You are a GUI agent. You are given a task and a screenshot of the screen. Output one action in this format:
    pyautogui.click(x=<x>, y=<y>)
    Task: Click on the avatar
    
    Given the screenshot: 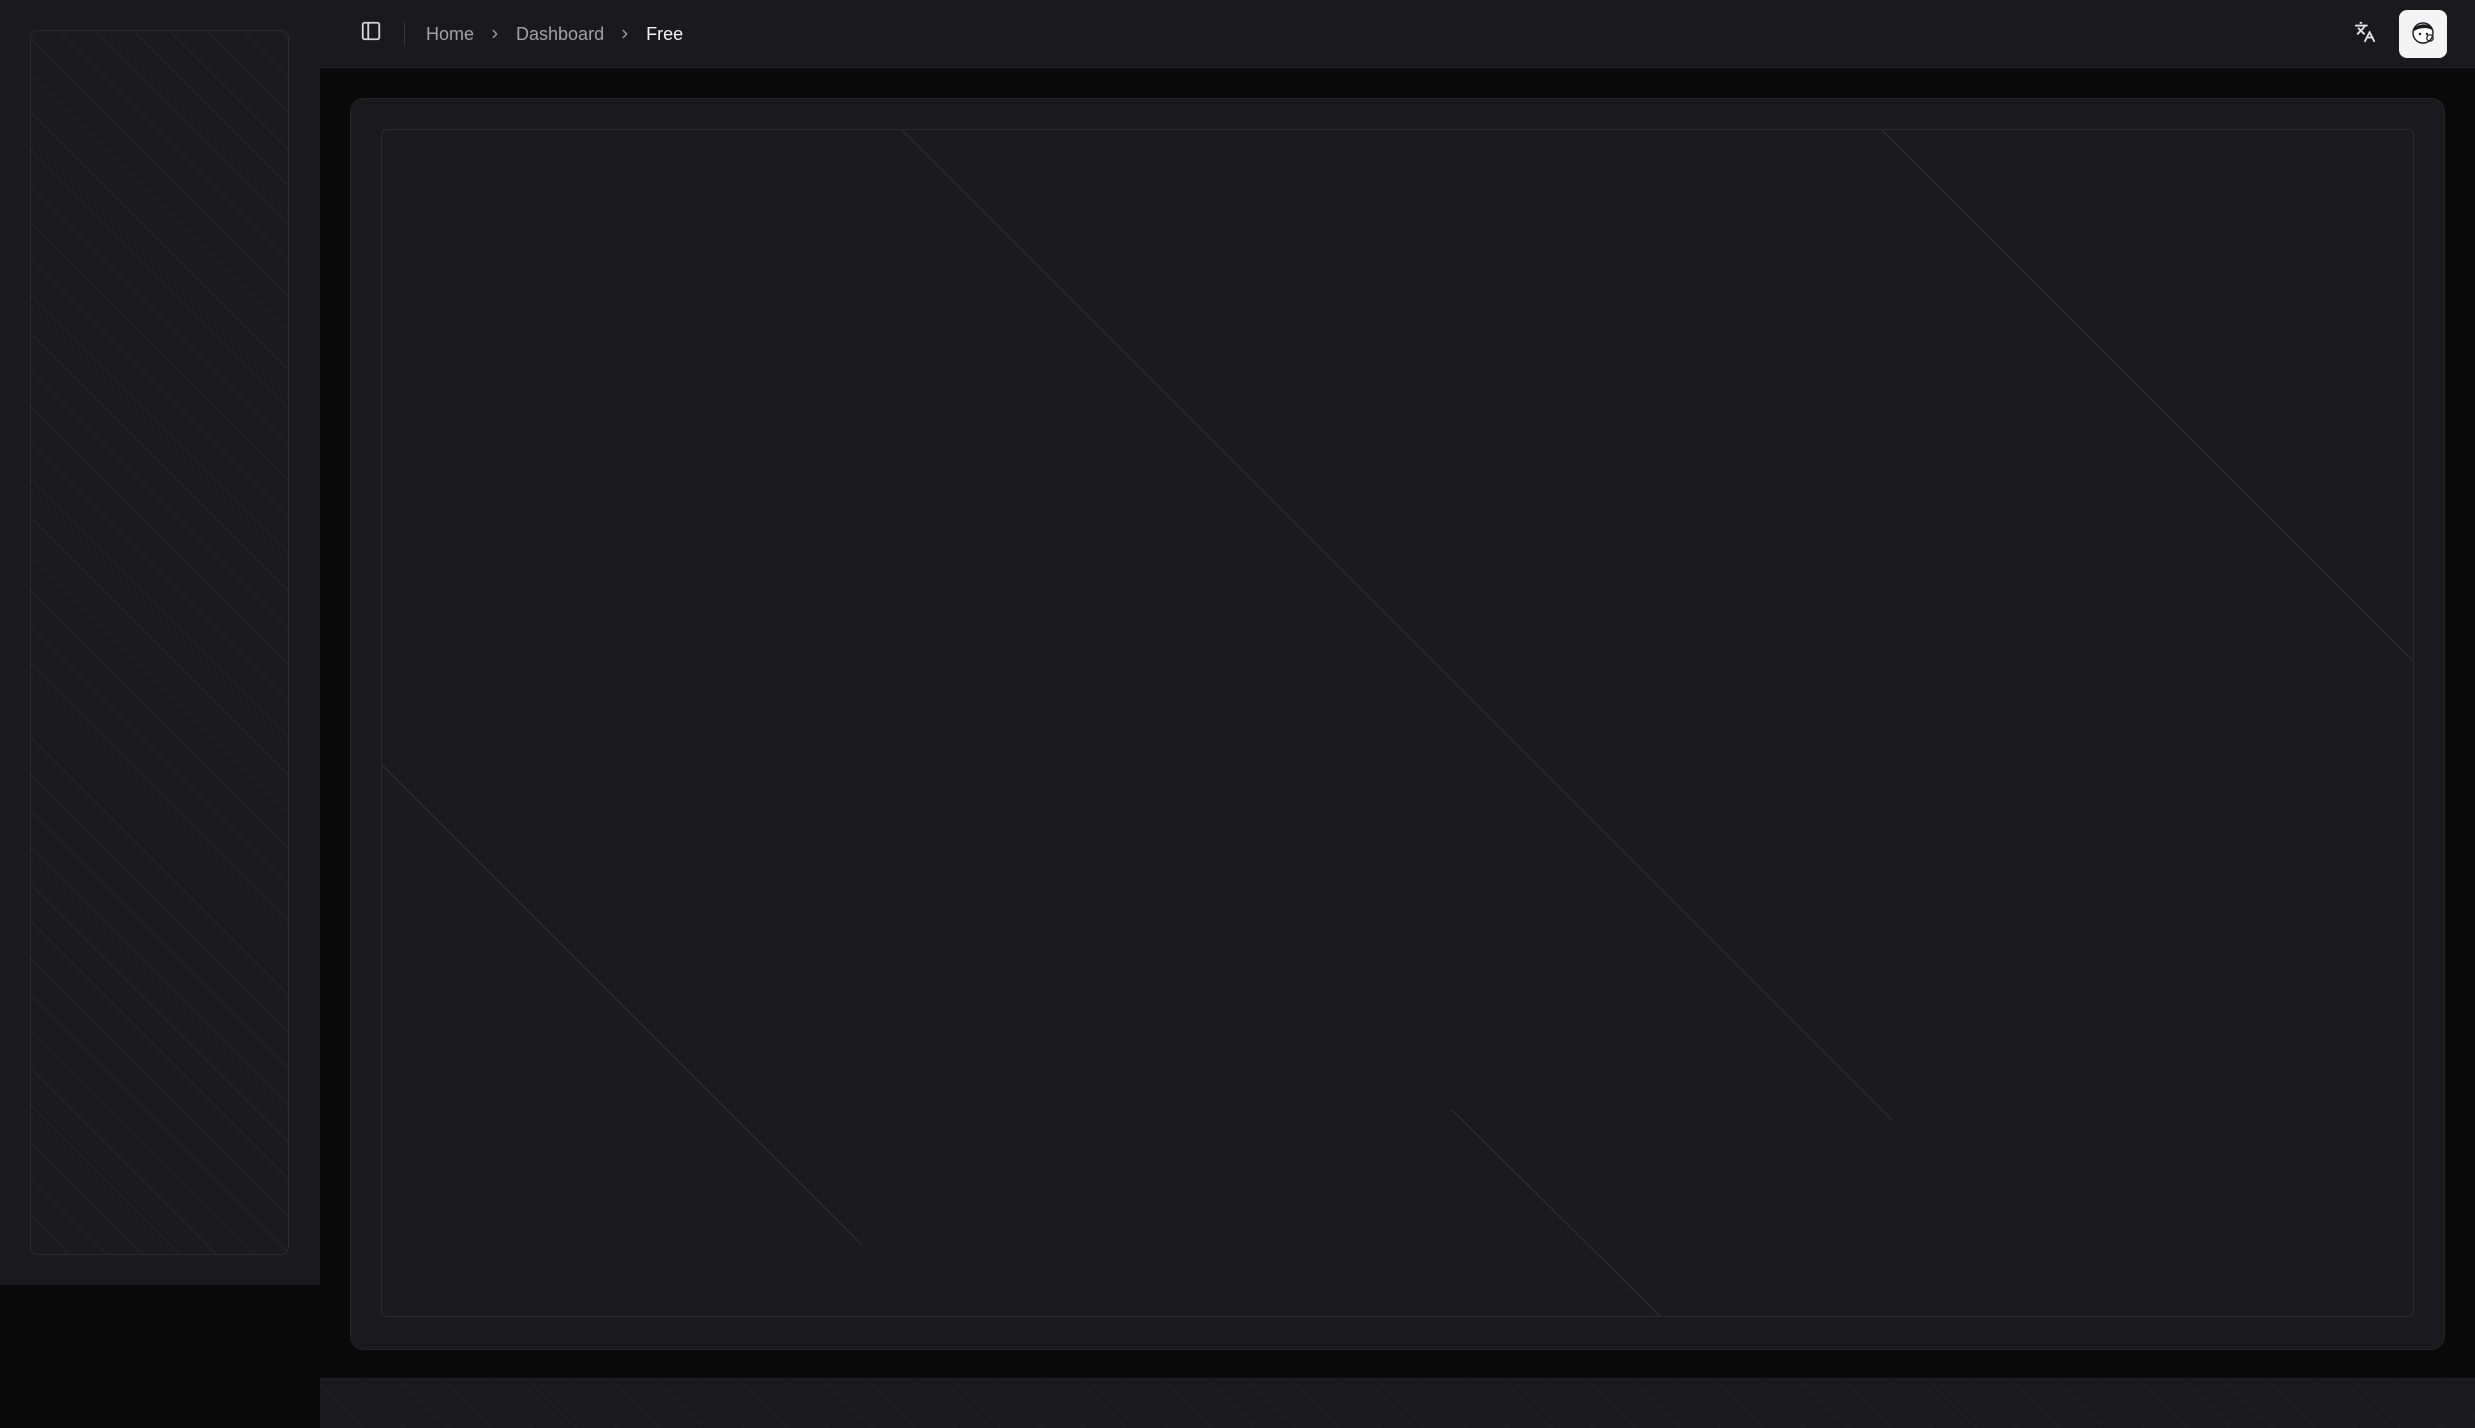 What is the action you would take?
    pyautogui.click(x=2423, y=34)
    